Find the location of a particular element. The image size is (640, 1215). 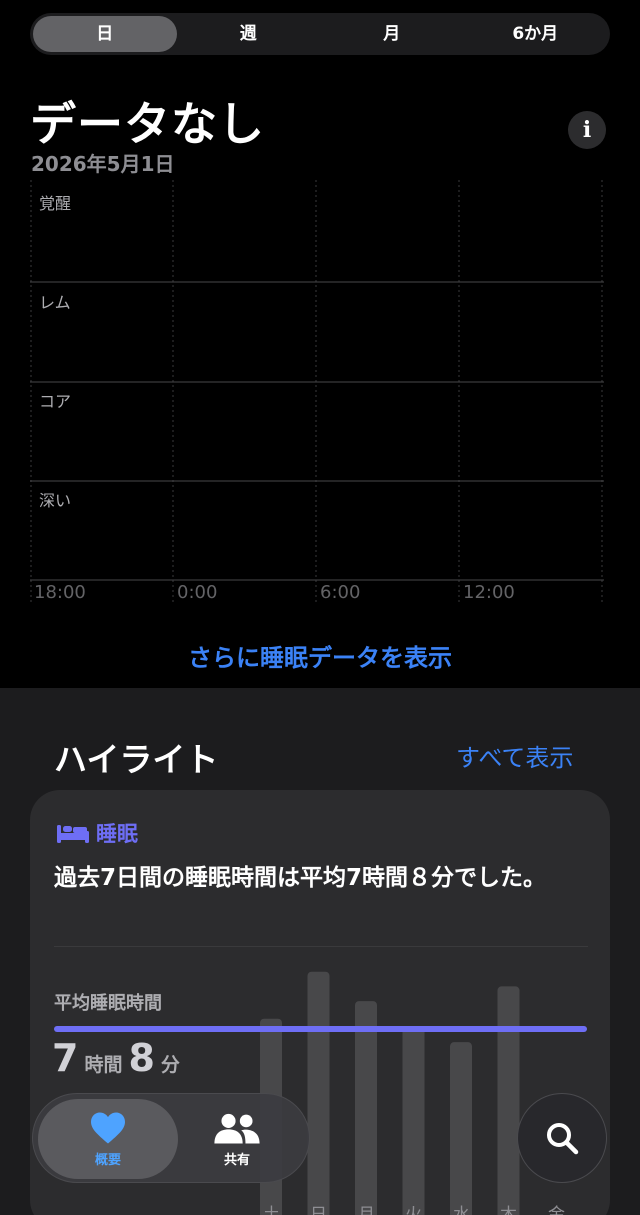

x-tick-label: 6:00 is located at coordinates (340, 592).